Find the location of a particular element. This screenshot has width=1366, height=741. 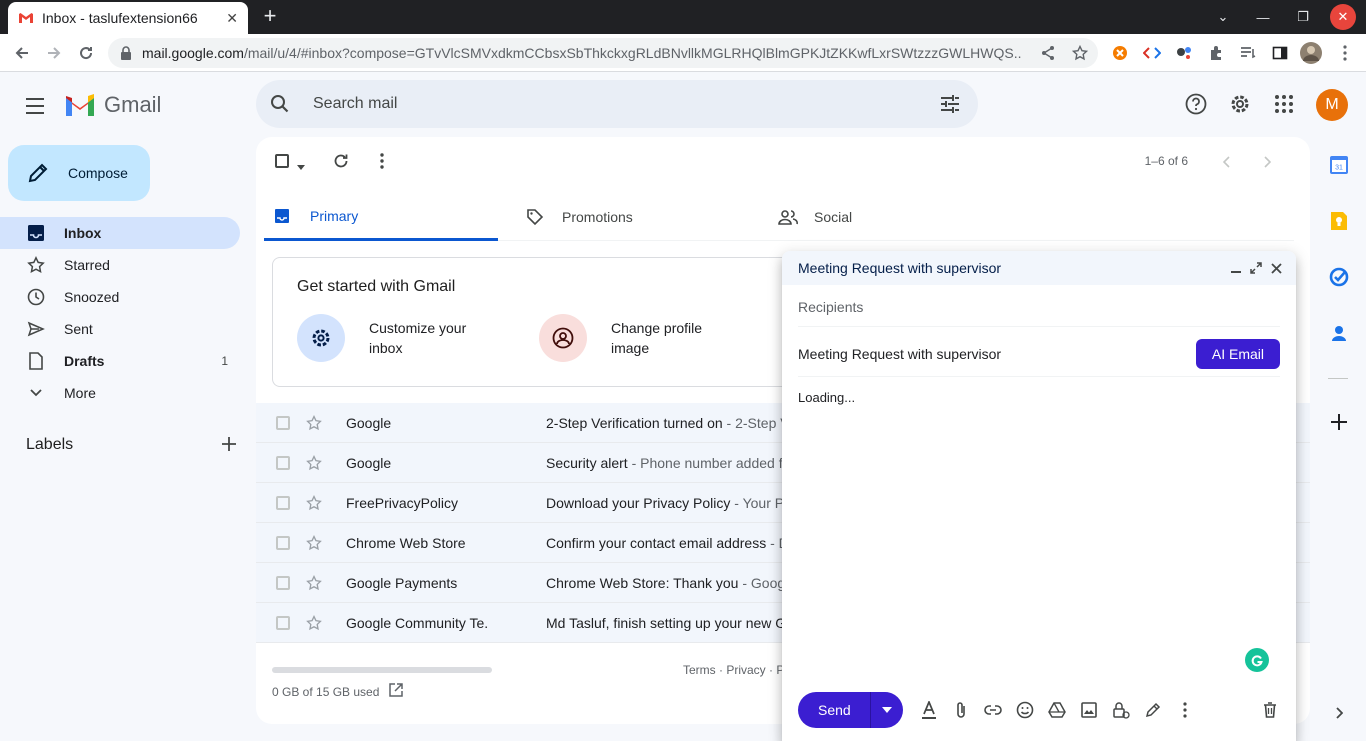

search-icon is located at coordinates (280, 104).